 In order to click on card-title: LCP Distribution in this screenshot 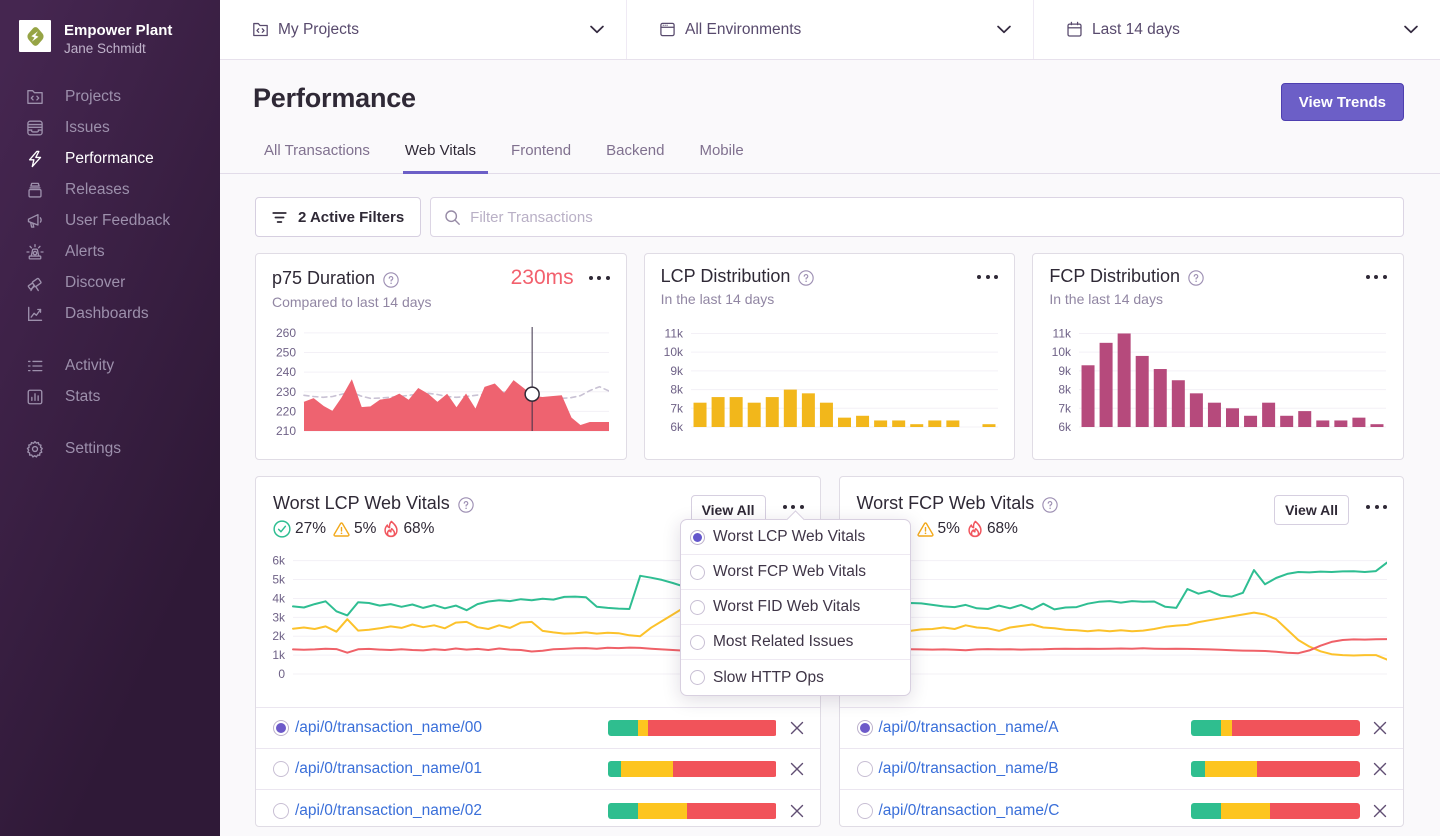, I will do `click(725, 276)`.